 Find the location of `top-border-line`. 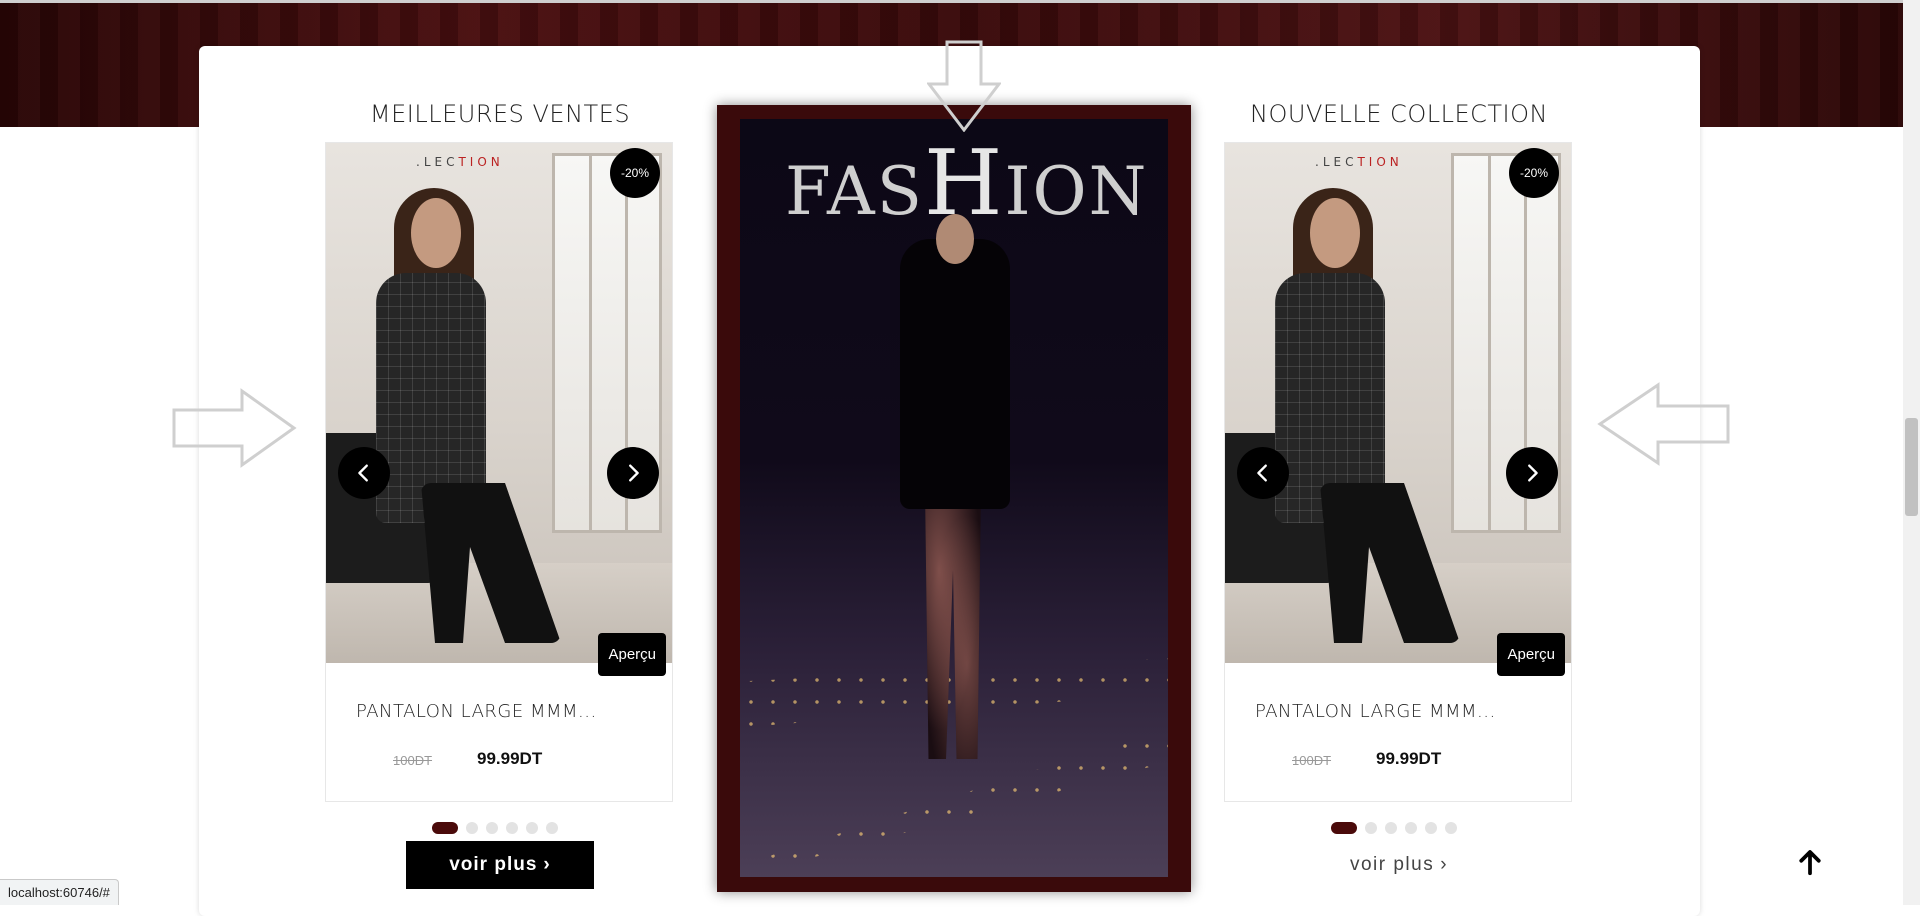

top-border-line is located at coordinates (960, 1).